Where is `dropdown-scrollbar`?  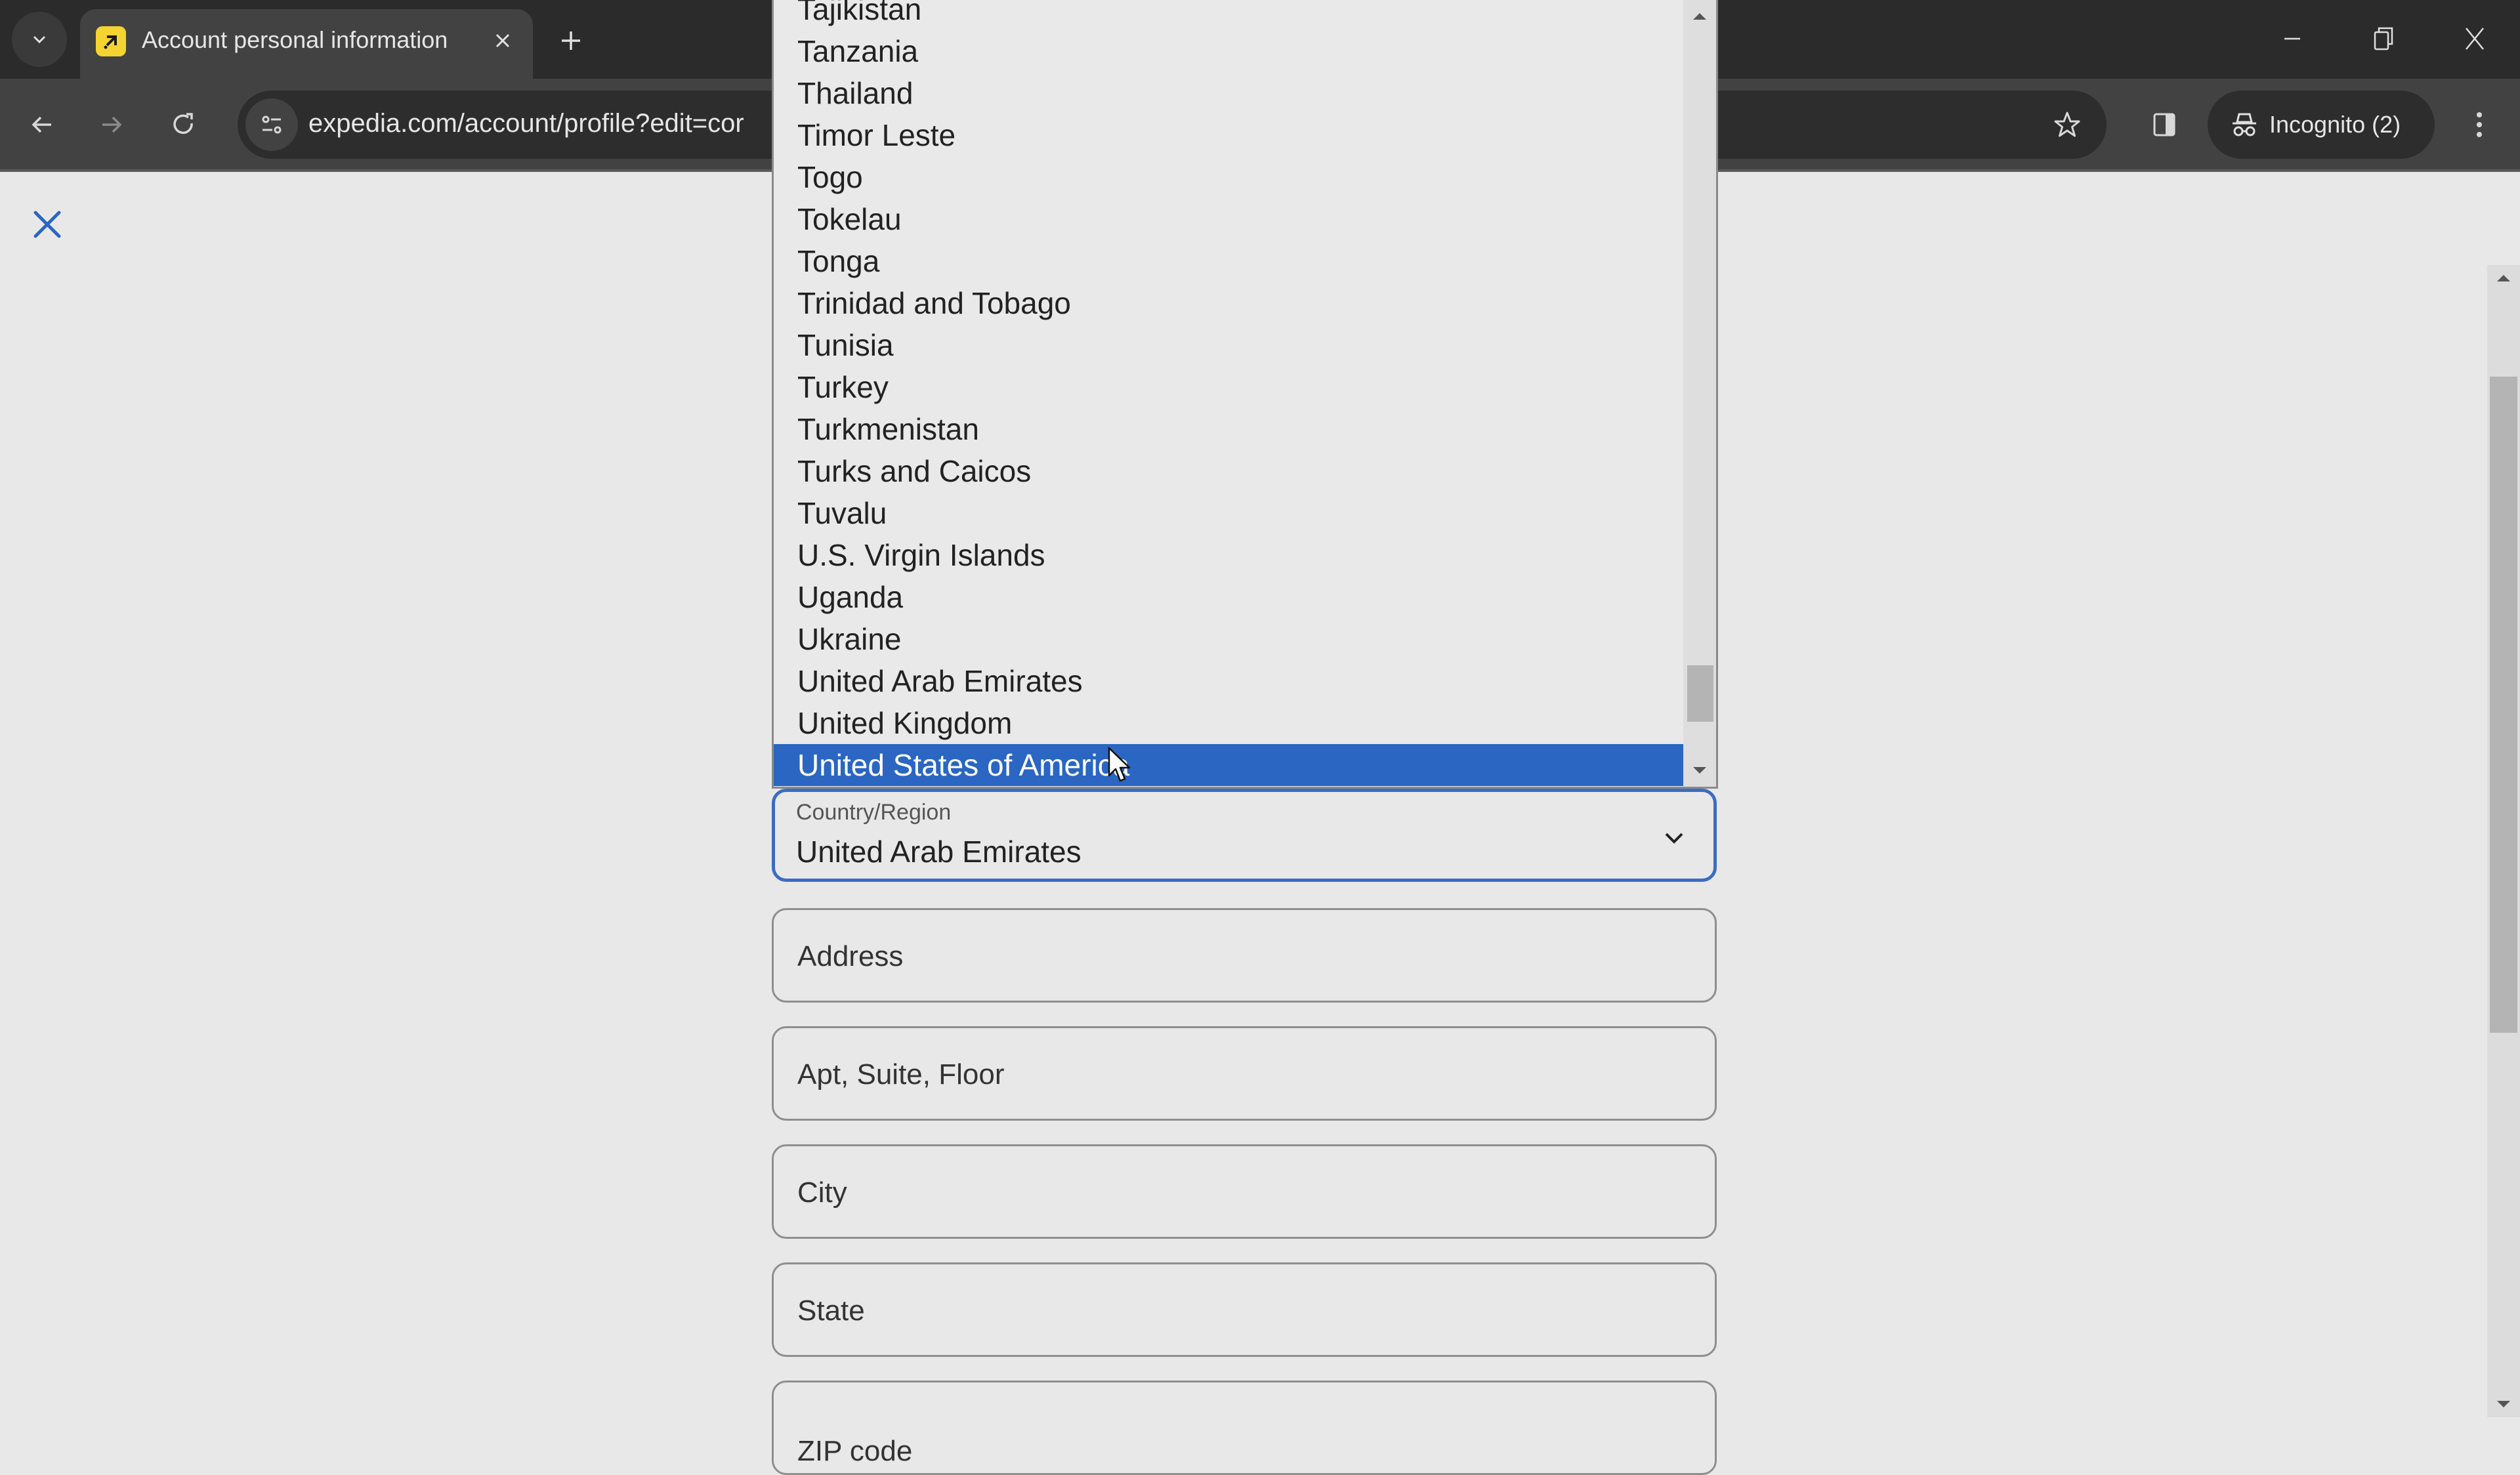 dropdown-scrollbar is located at coordinates (1699, 393).